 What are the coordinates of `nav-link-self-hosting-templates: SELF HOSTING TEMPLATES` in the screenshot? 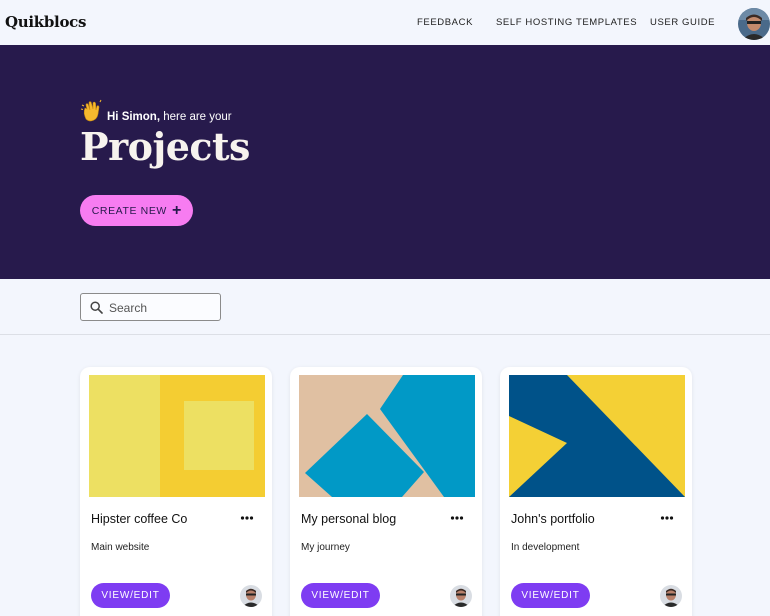 It's located at (566, 22).